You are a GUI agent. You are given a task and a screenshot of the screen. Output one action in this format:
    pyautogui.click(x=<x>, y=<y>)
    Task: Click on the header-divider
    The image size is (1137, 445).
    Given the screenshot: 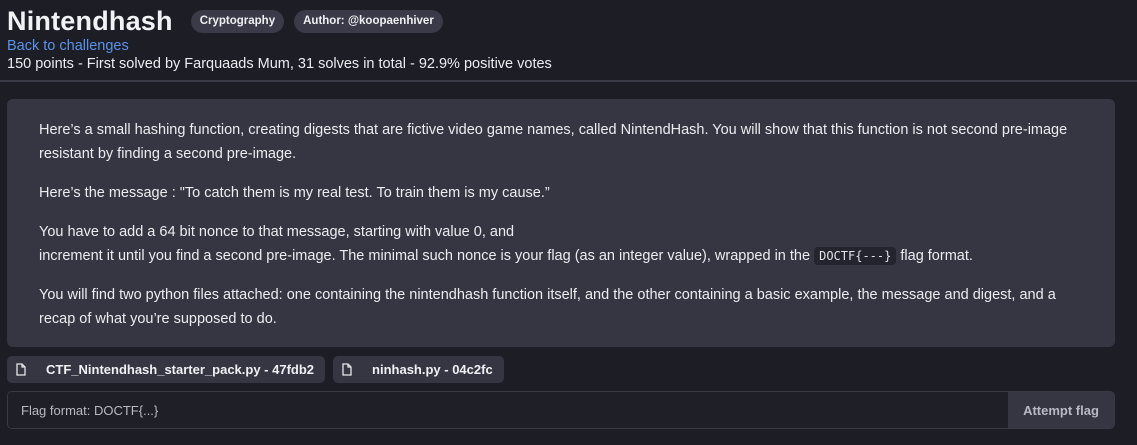 What is the action you would take?
    pyautogui.click(x=568, y=81)
    